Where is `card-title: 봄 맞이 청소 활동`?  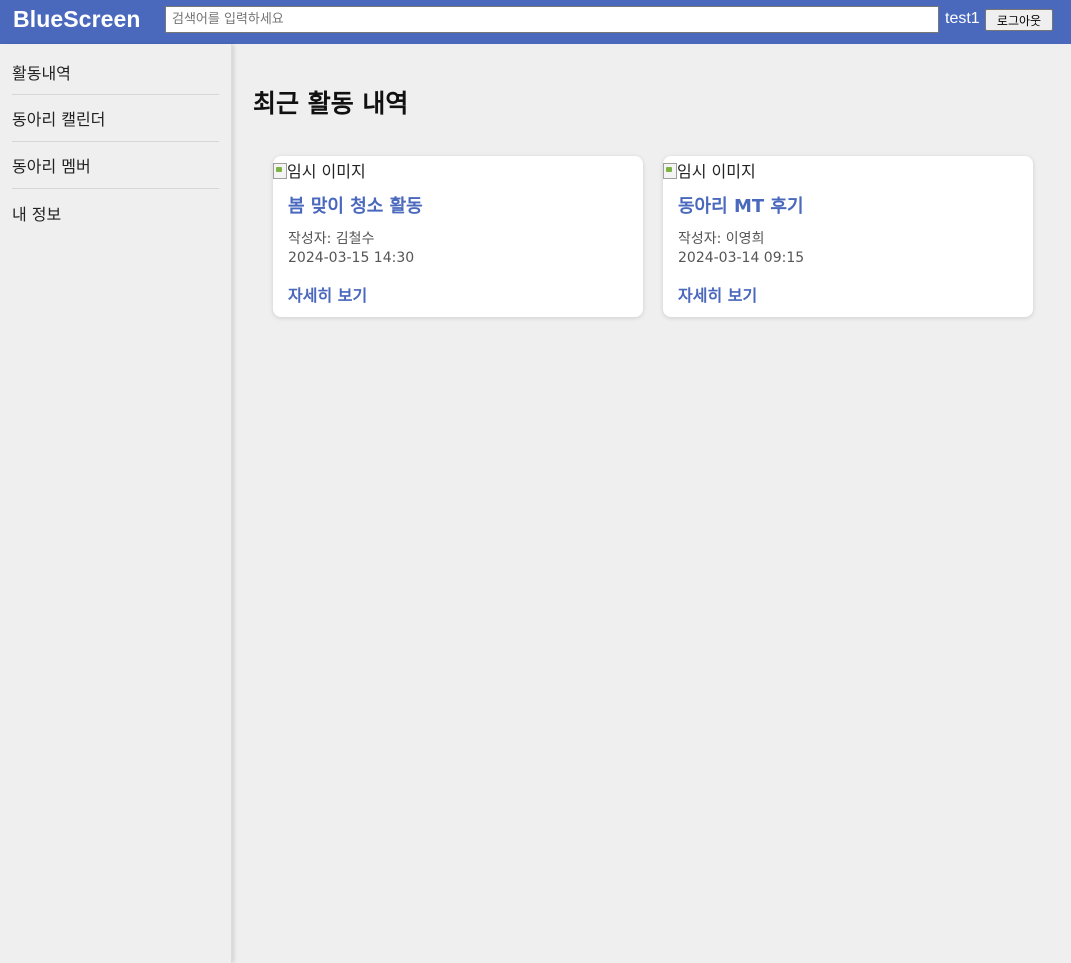 card-title: 봄 맞이 청소 활동 is located at coordinates (355, 206).